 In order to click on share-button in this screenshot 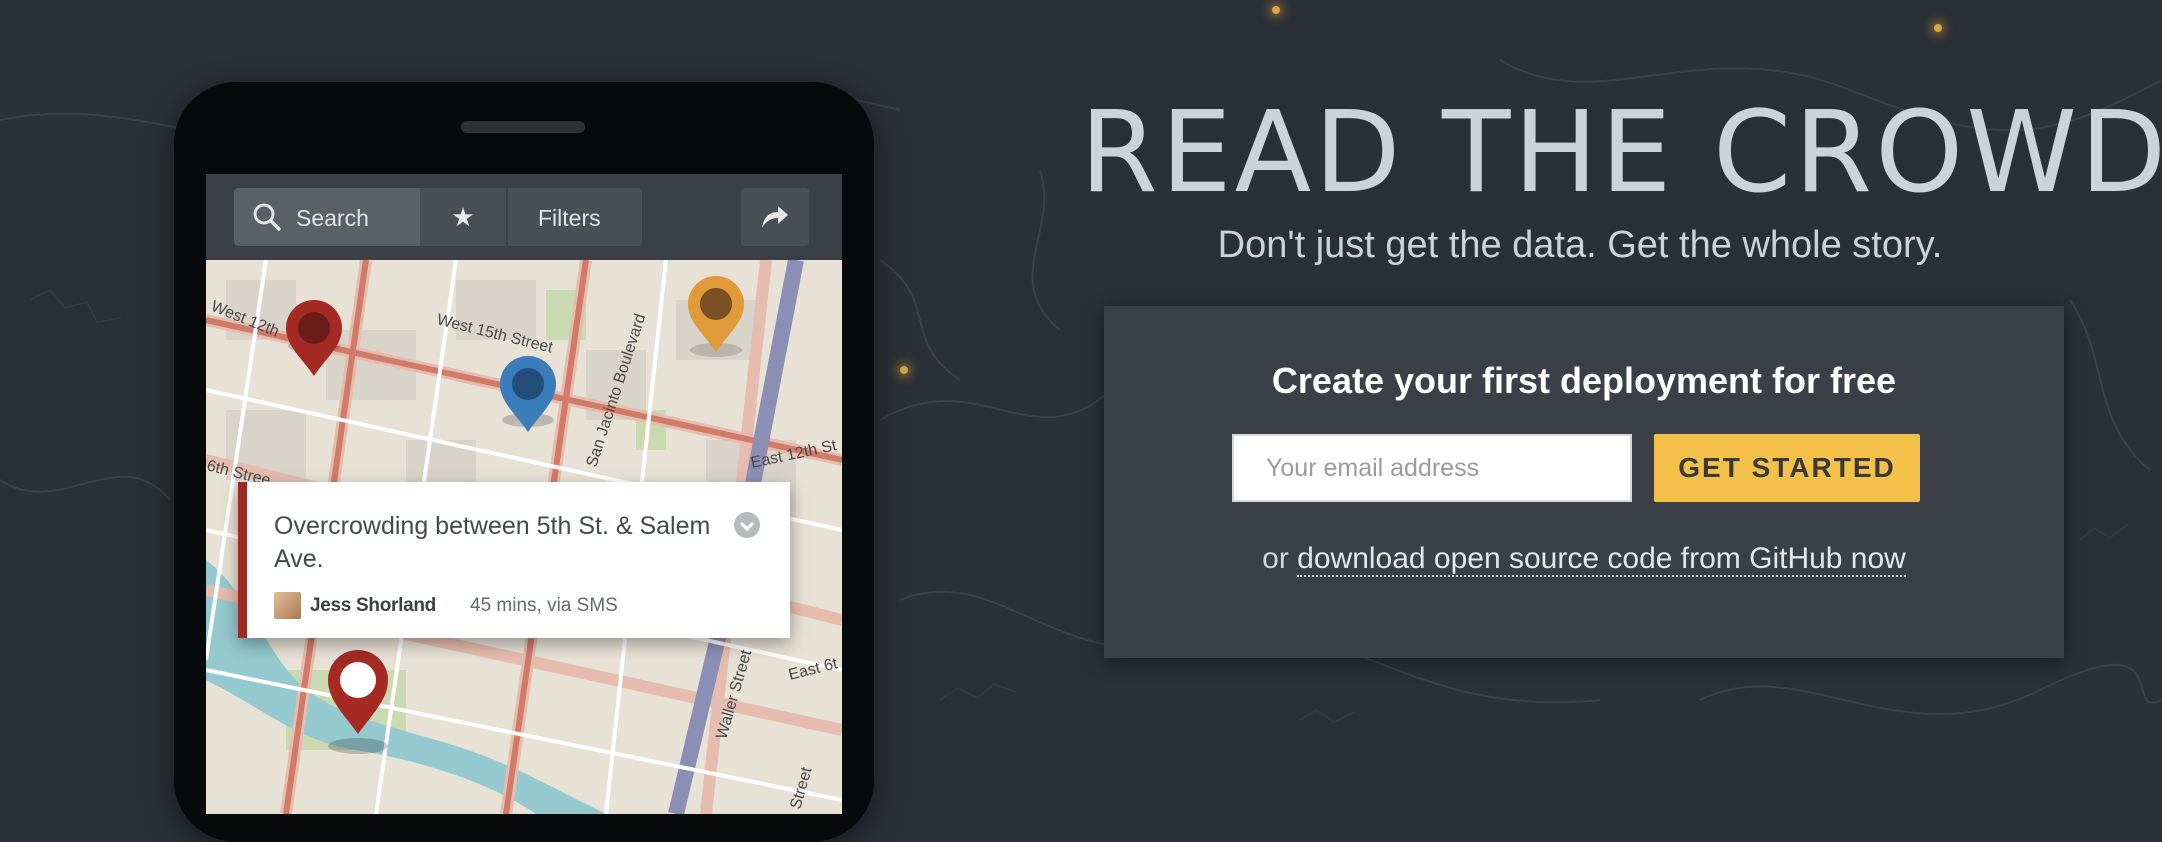, I will do `click(775, 217)`.